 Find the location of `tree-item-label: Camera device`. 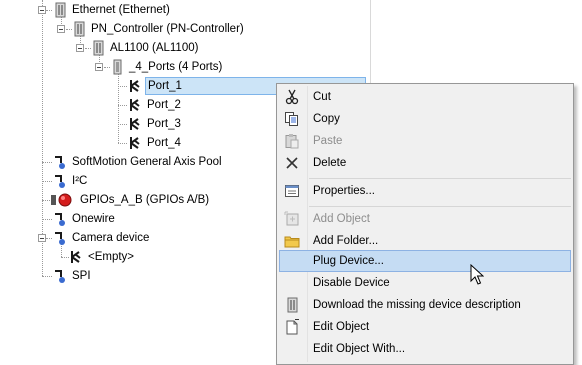

tree-item-label: Camera device is located at coordinates (111, 238).